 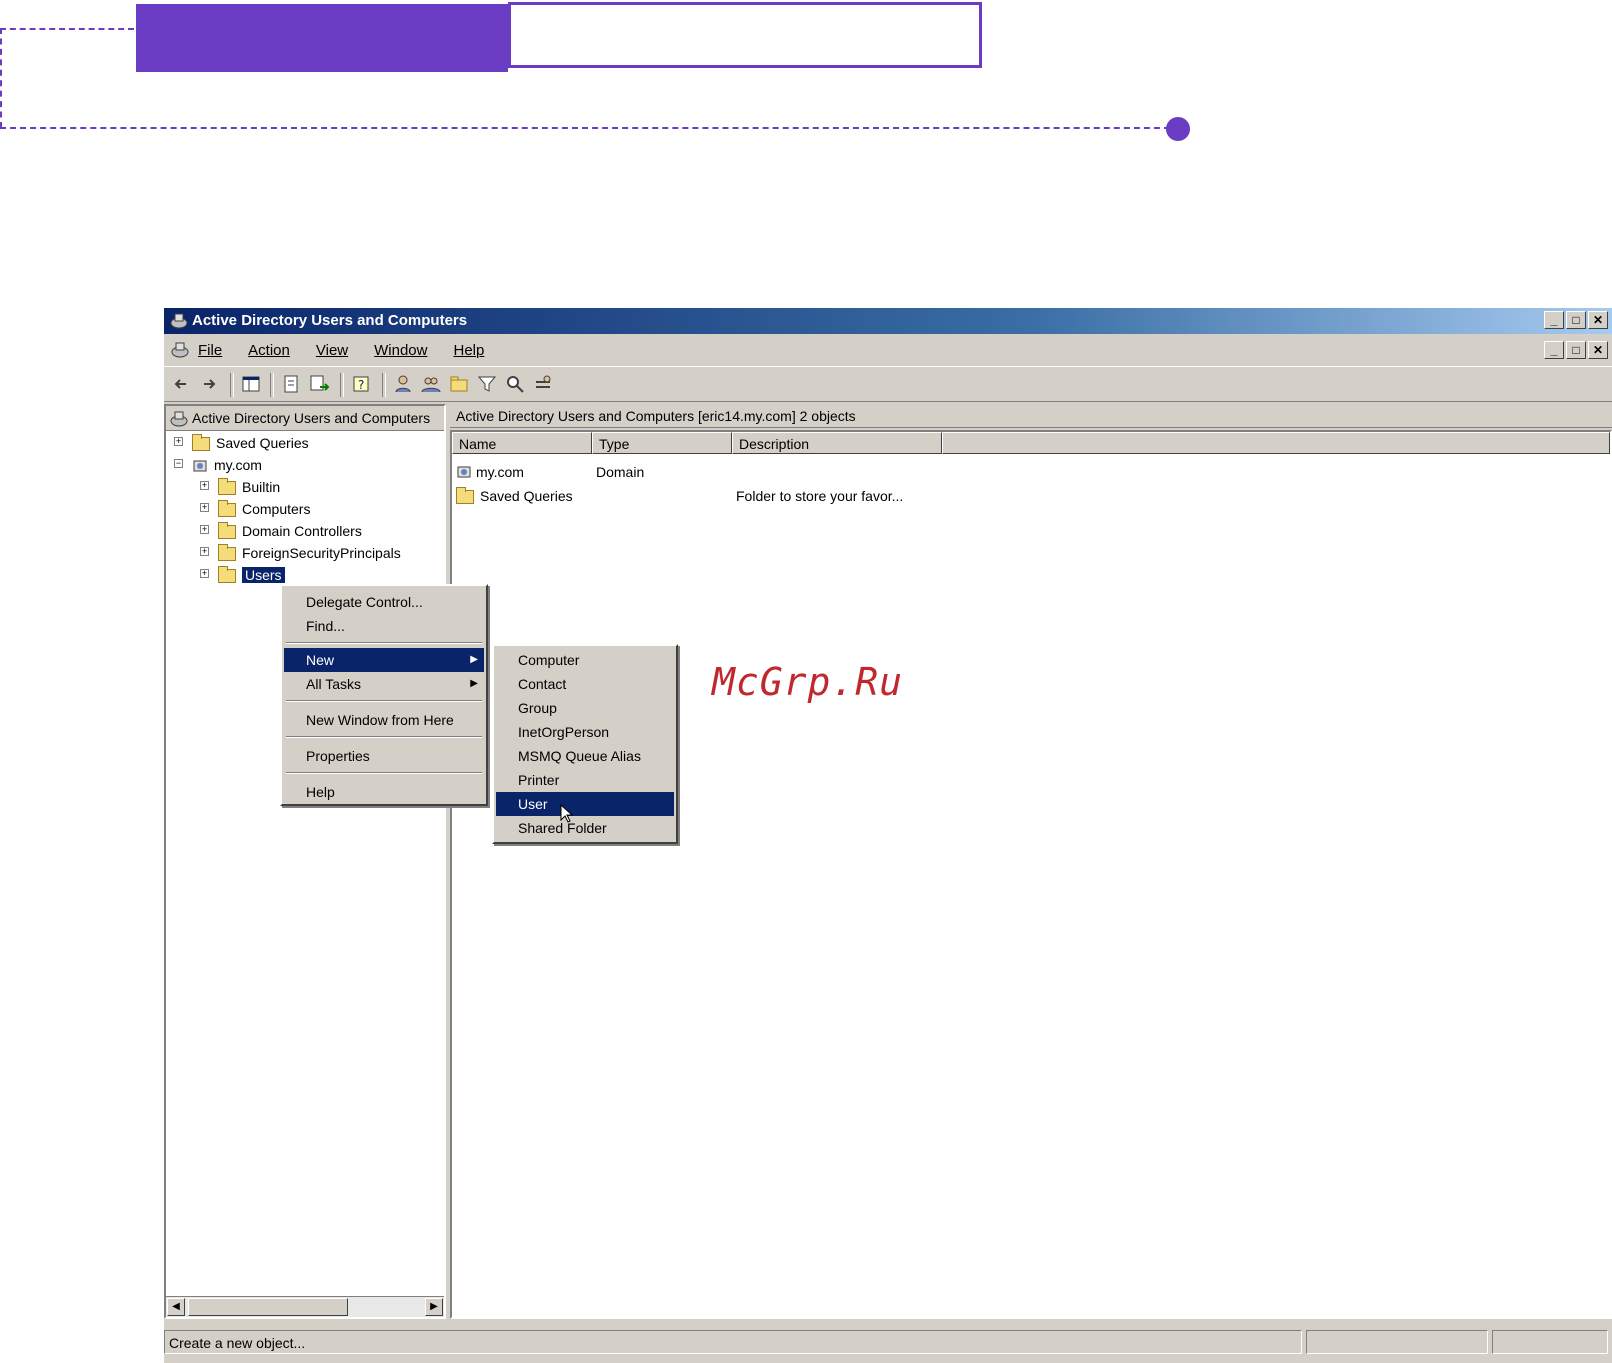 I want to click on column-header-type: Type, so click(x=662, y=443).